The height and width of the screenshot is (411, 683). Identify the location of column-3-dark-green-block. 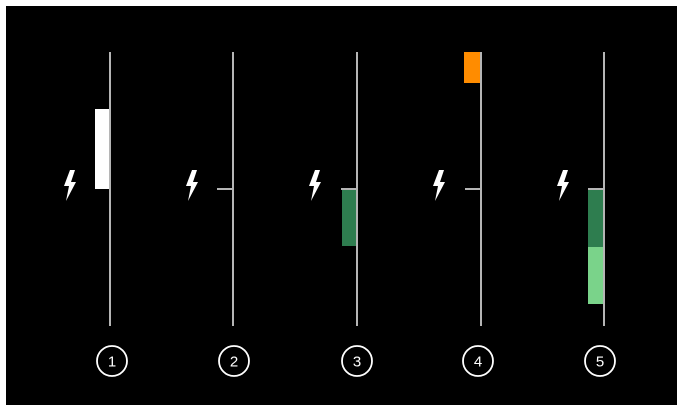
(349, 218).